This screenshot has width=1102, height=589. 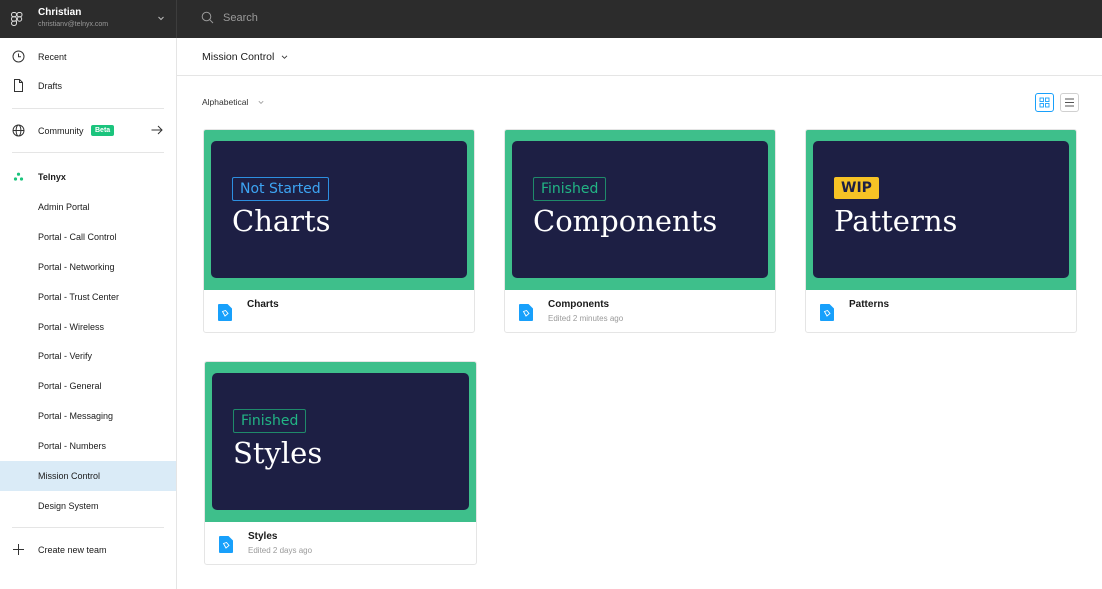 I want to click on thumbnail-panel: WIP Patterns, so click(x=941, y=209).